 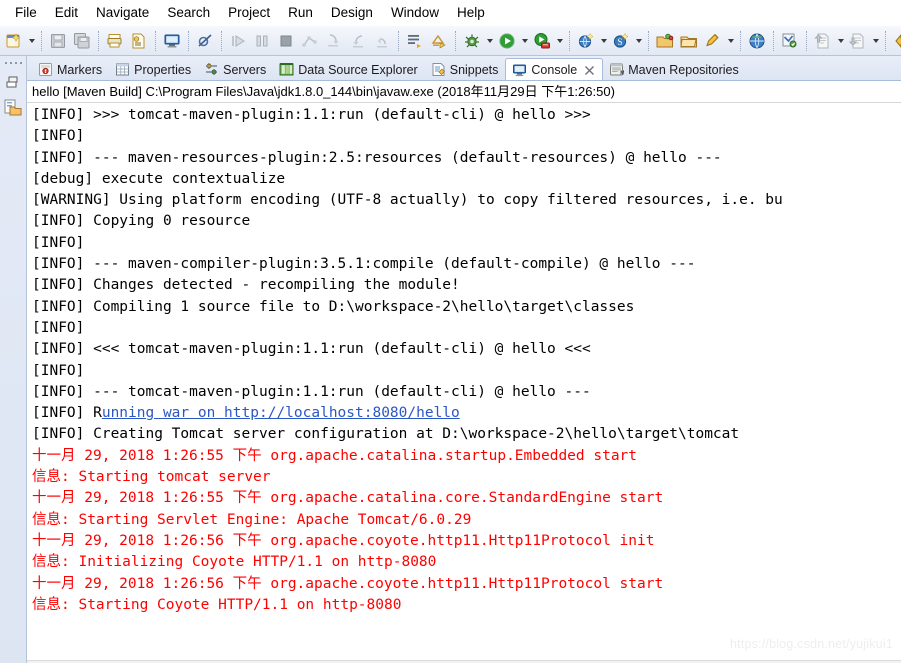 What do you see at coordinates (14, 41) in the screenshot?
I see `new-wizard-icon` at bounding box center [14, 41].